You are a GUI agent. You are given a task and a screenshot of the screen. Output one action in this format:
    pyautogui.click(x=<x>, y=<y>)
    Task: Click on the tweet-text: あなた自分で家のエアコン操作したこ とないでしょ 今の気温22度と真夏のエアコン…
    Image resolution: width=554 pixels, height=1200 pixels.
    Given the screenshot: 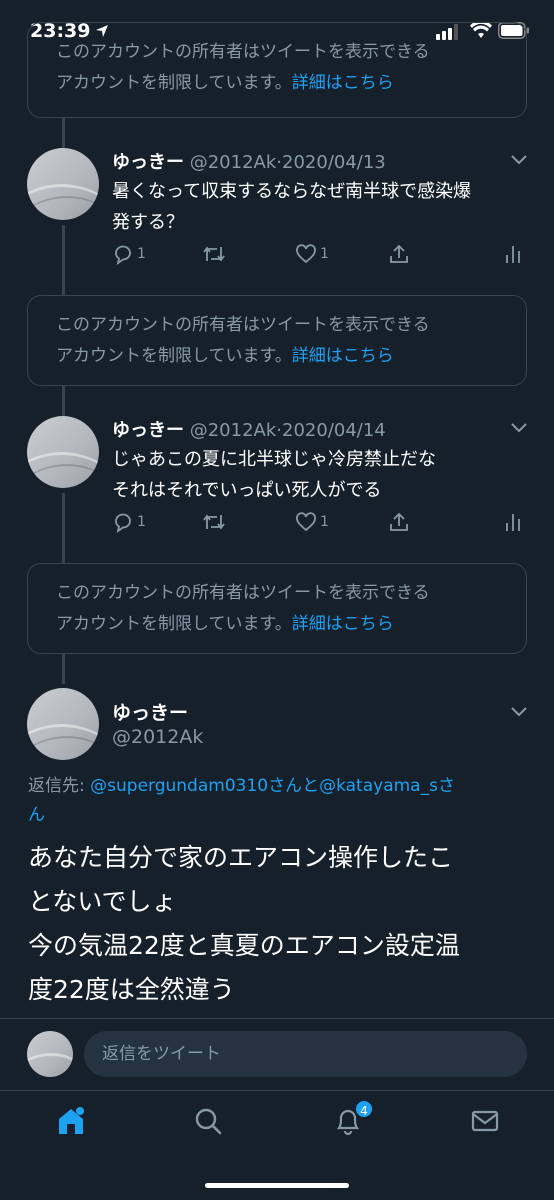 What is the action you would take?
    pyautogui.click(x=244, y=924)
    